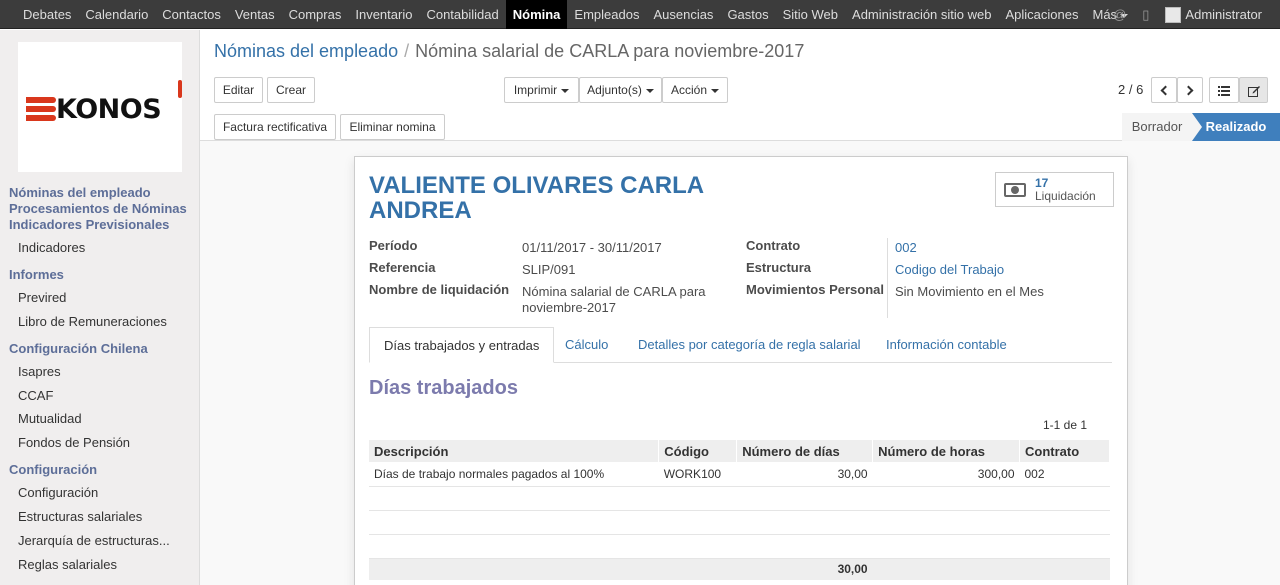 This screenshot has width=1280, height=585. What do you see at coordinates (1130, 89) in the screenshot?
I see `pager-value: 2 / 6` at bounding box center [1130, 89].